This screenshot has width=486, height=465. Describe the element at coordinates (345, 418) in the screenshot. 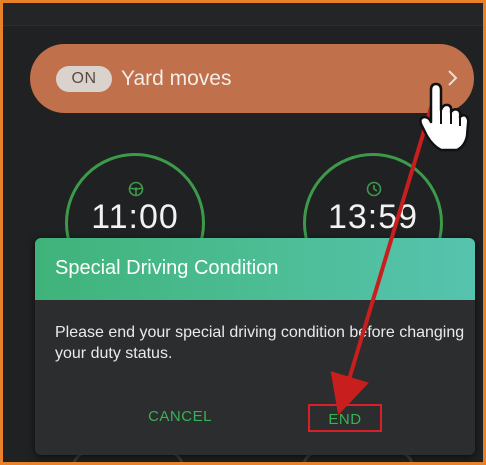

I see `end-button: END` at that location.